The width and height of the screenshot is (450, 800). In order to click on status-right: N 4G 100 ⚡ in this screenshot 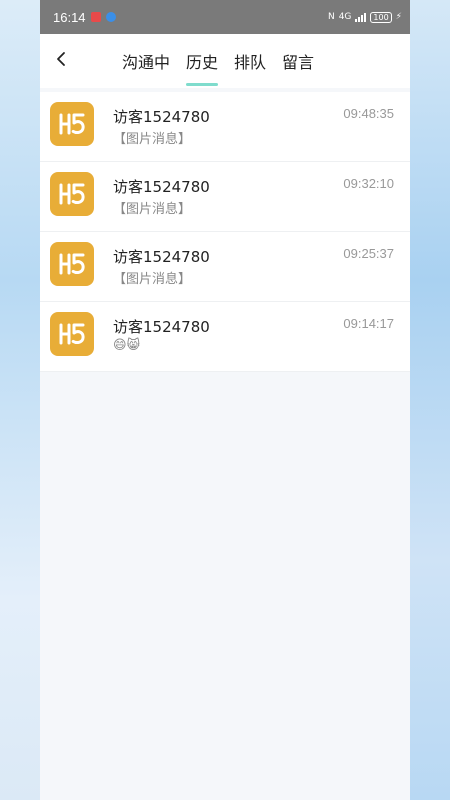, I will do `click(364, 17)`.